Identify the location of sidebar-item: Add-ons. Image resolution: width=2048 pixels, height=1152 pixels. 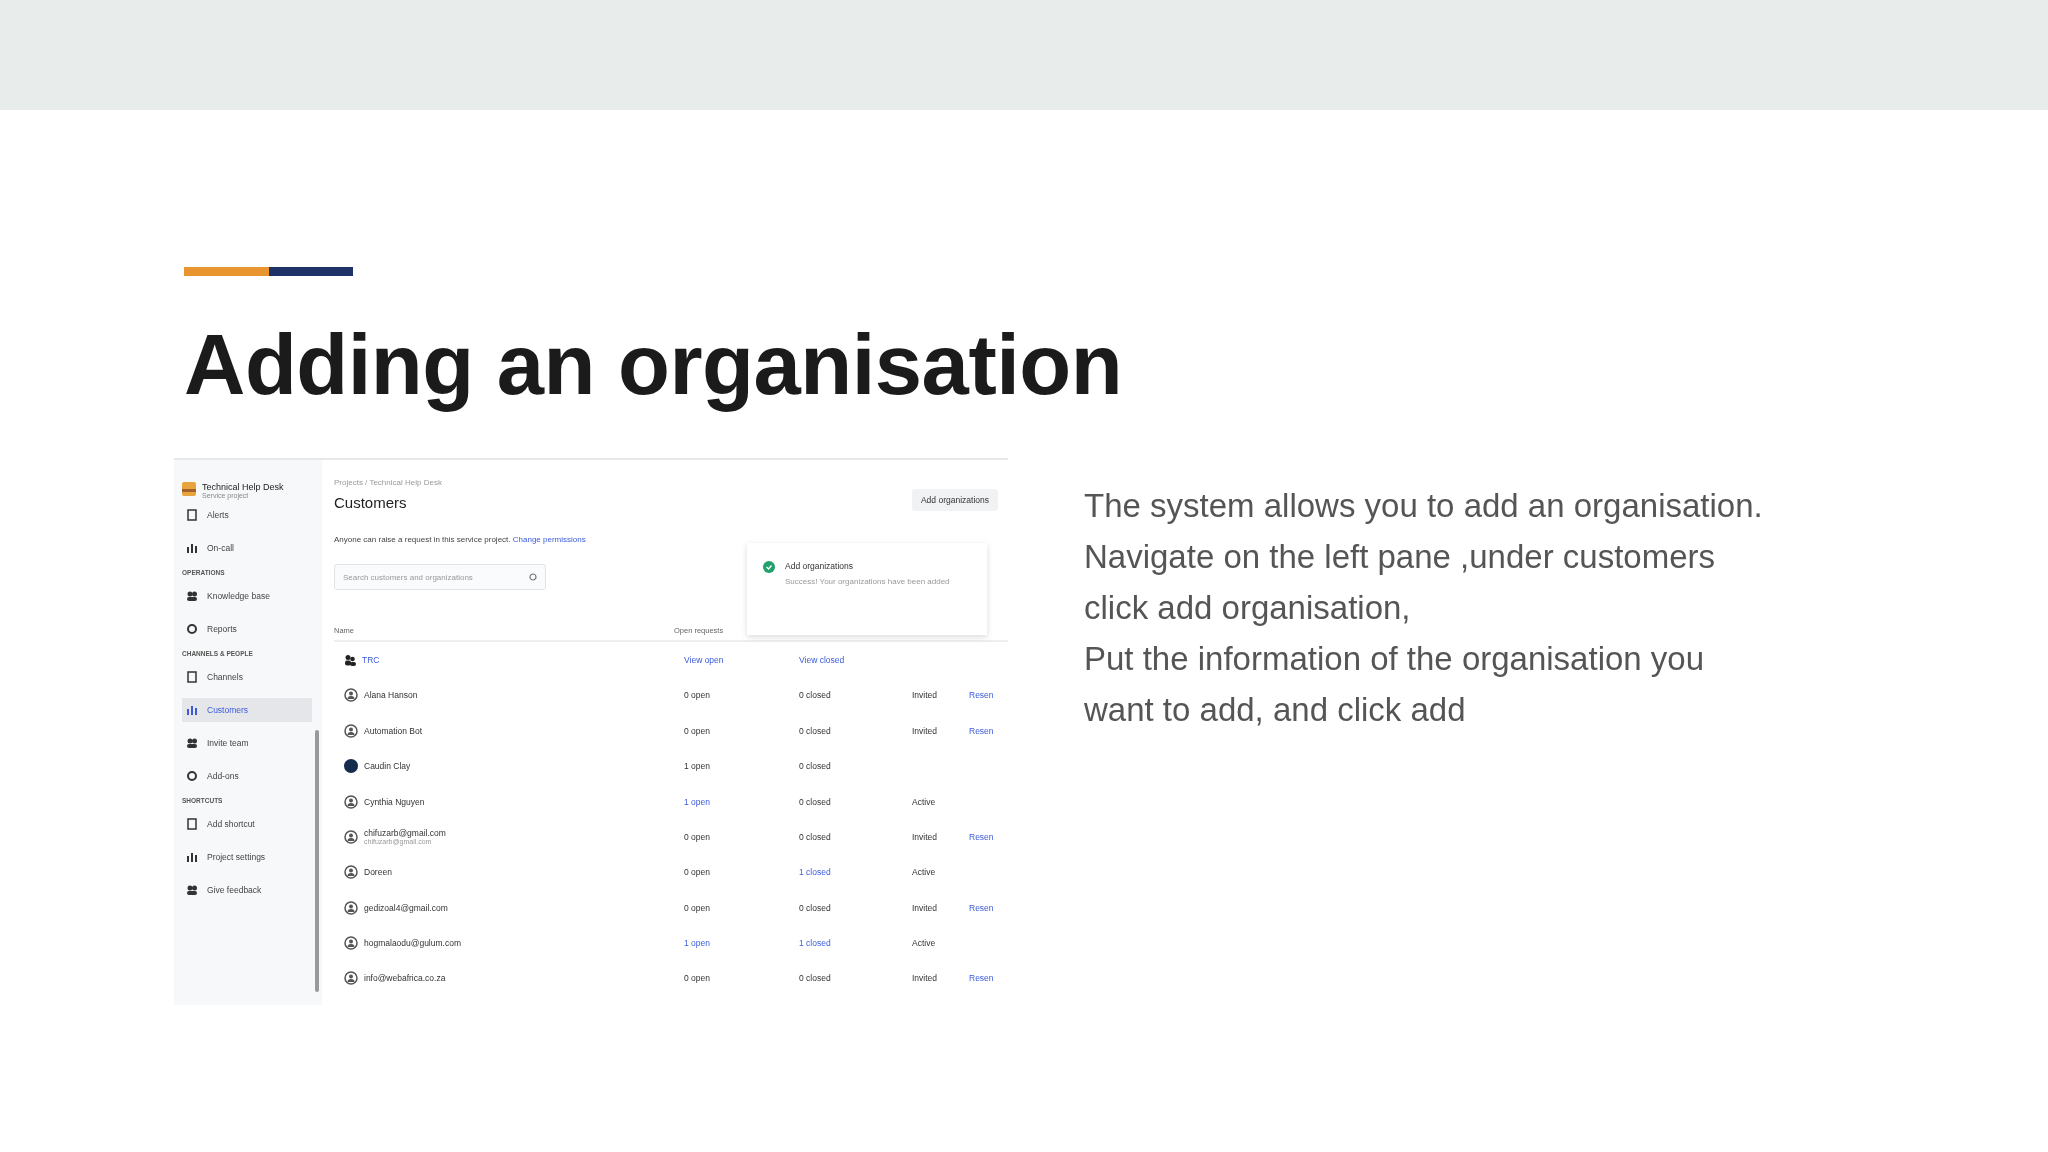
(247, 776).